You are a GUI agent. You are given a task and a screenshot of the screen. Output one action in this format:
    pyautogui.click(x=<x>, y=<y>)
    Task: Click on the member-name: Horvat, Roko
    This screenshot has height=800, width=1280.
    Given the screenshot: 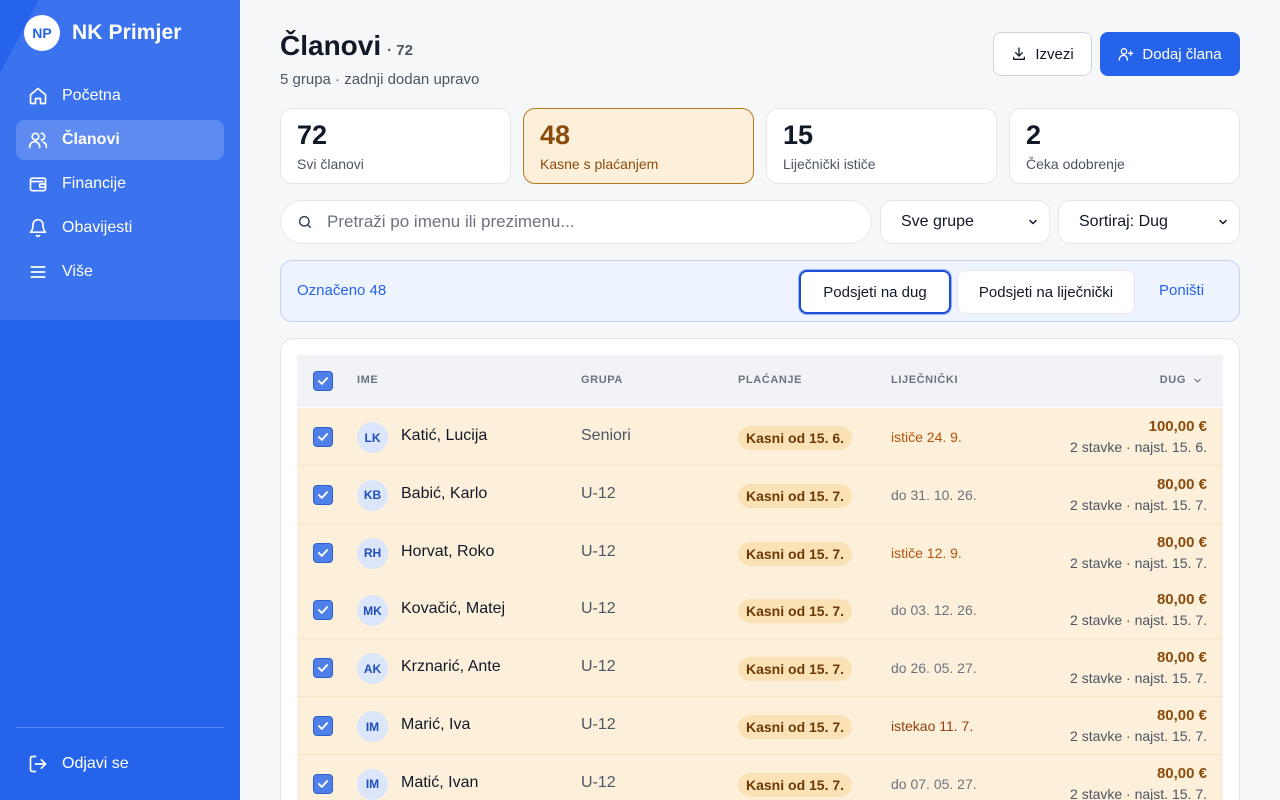 What is the action you would take?
    pyautogui.click(x=447, y=552)
    